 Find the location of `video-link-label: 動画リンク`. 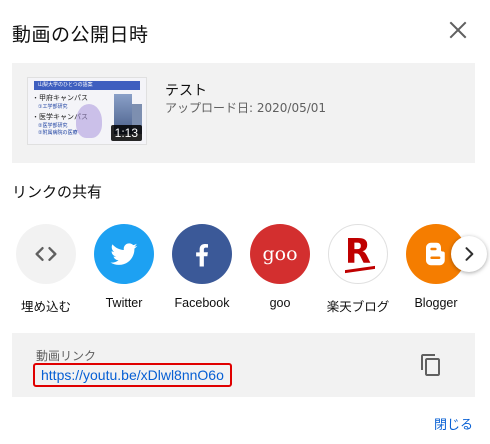

video-link-label: 動画リンク is located at coordinates (66, 356).